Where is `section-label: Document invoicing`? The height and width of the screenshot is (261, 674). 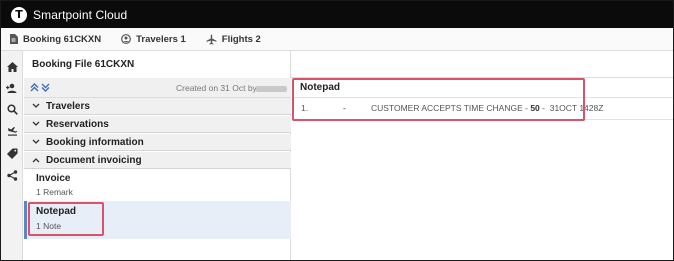 section-label: Document invoicing is located at coordinates (94, 160).